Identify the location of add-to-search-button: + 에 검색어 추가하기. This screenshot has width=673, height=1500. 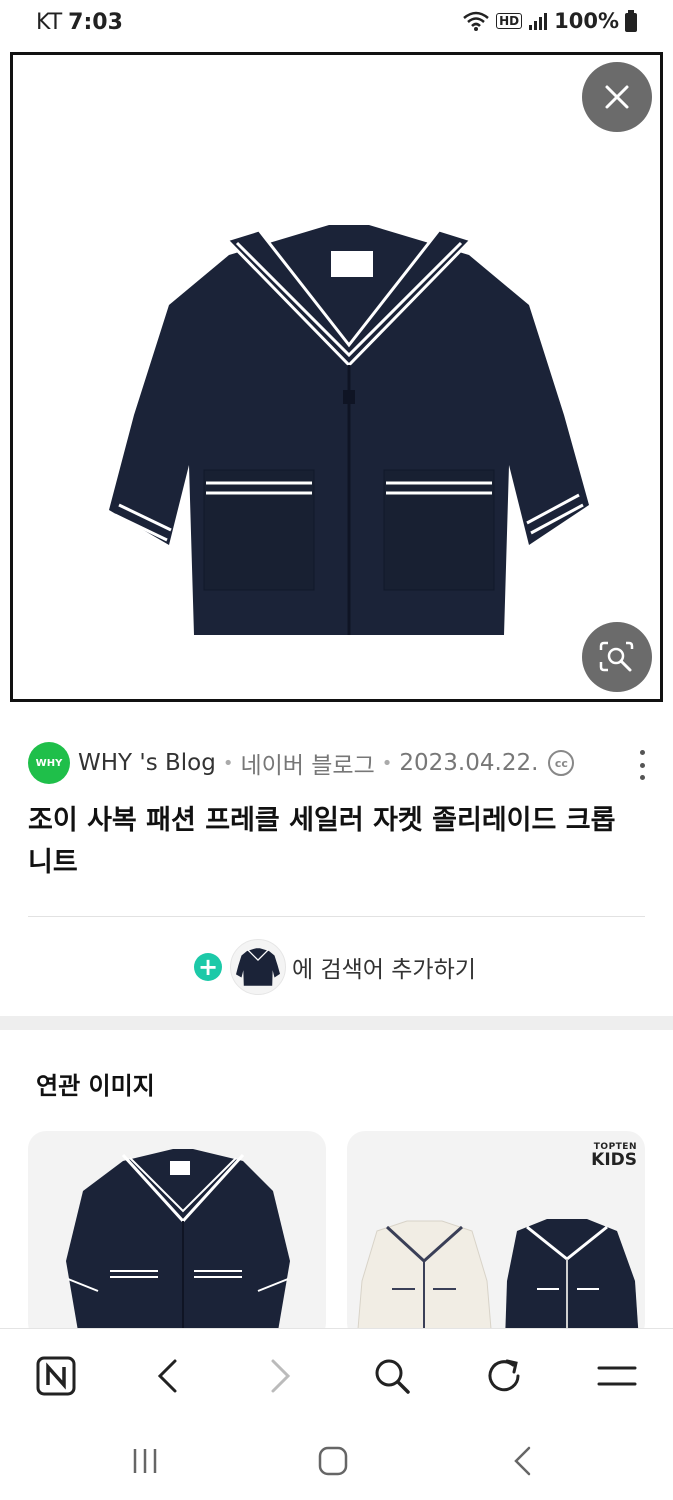
(335, 967).